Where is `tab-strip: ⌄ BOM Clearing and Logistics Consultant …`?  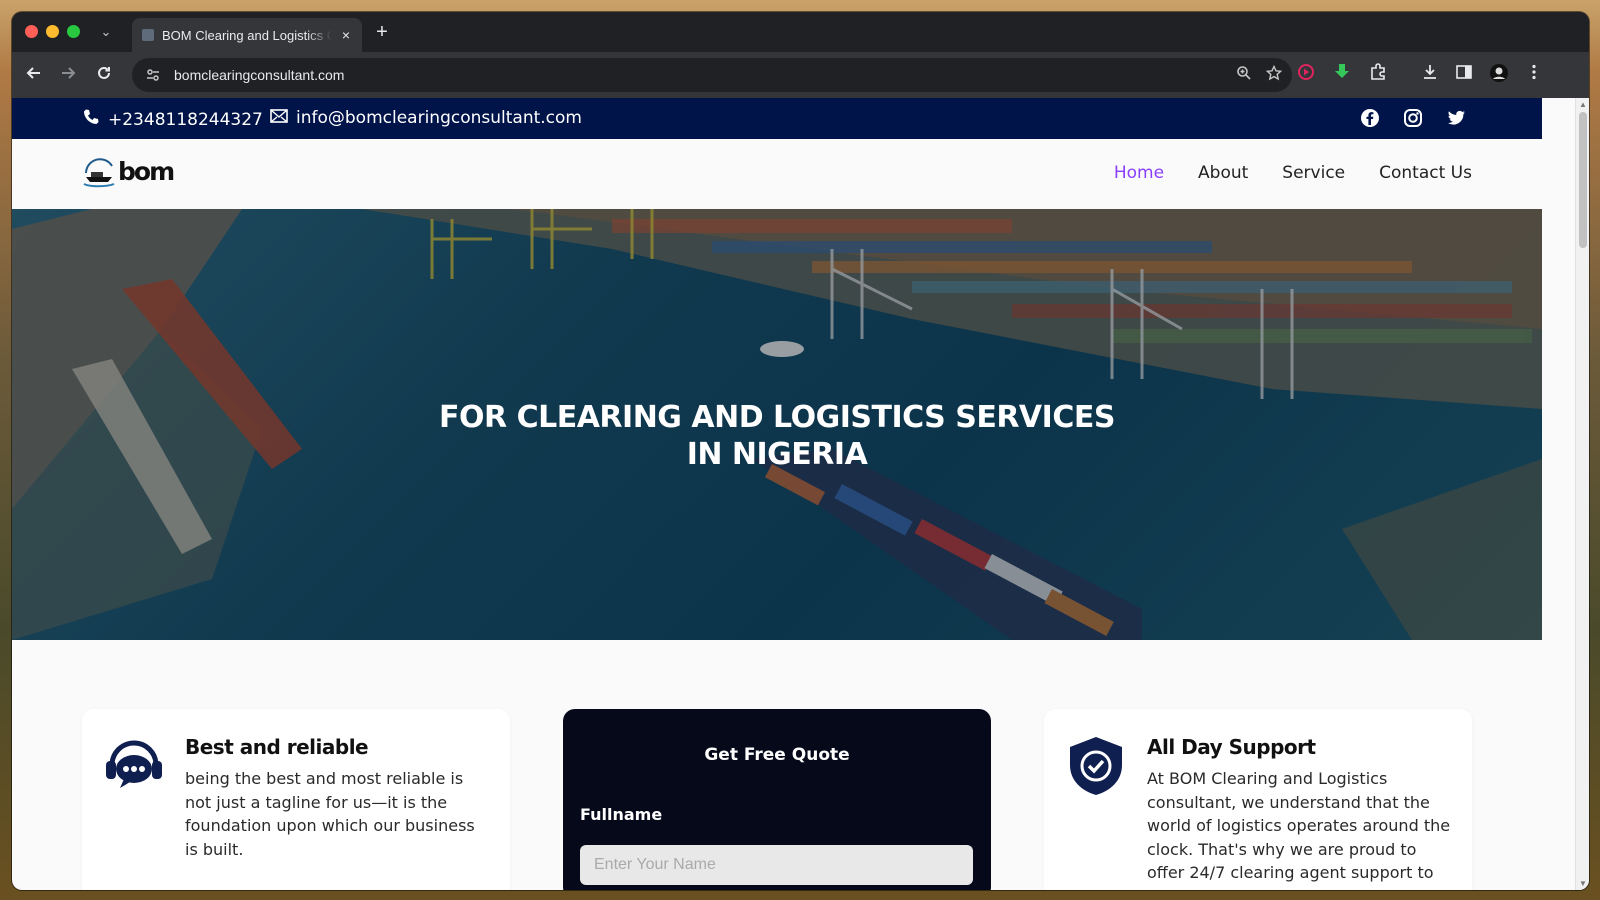
tab-strip: ⌄ BOM Clearing and Logistics Consultant … is located at coordinates (800, 32).